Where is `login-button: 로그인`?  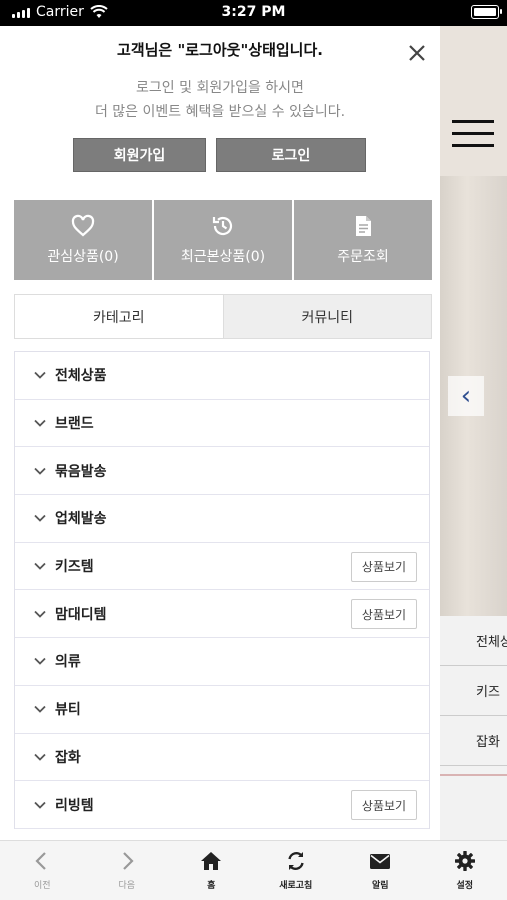
login-button: 로그인 is located at coordinates (291, 155).